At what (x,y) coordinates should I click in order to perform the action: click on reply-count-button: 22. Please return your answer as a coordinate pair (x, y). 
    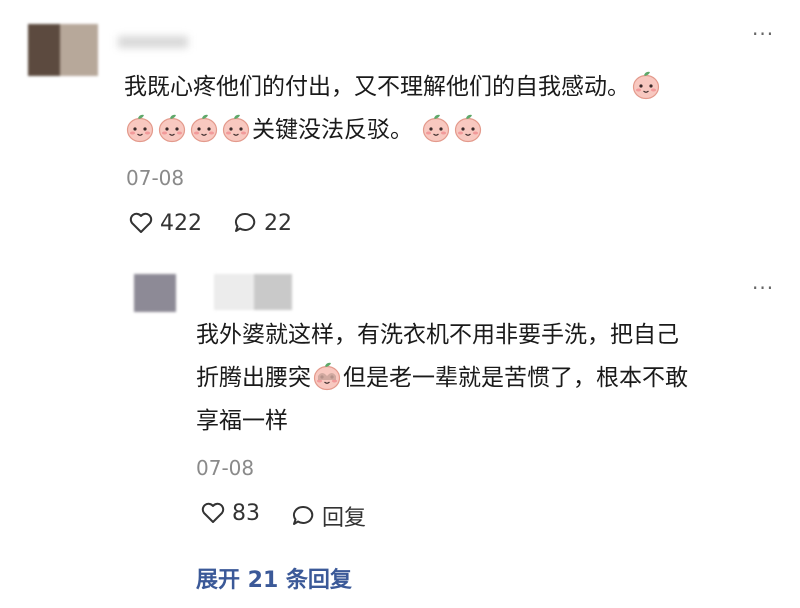
    Looking at the image, I should click on (262, 223).